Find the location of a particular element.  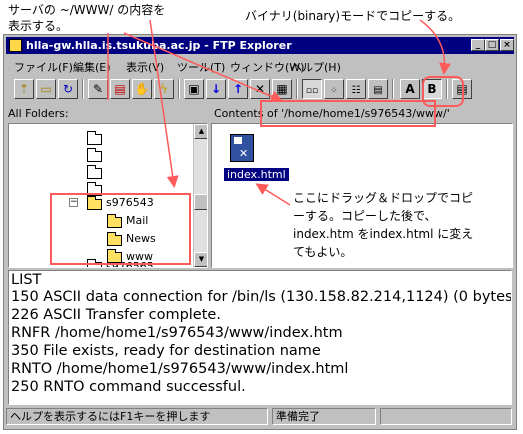

arrow-to-file is located at coordinates (273, 194).